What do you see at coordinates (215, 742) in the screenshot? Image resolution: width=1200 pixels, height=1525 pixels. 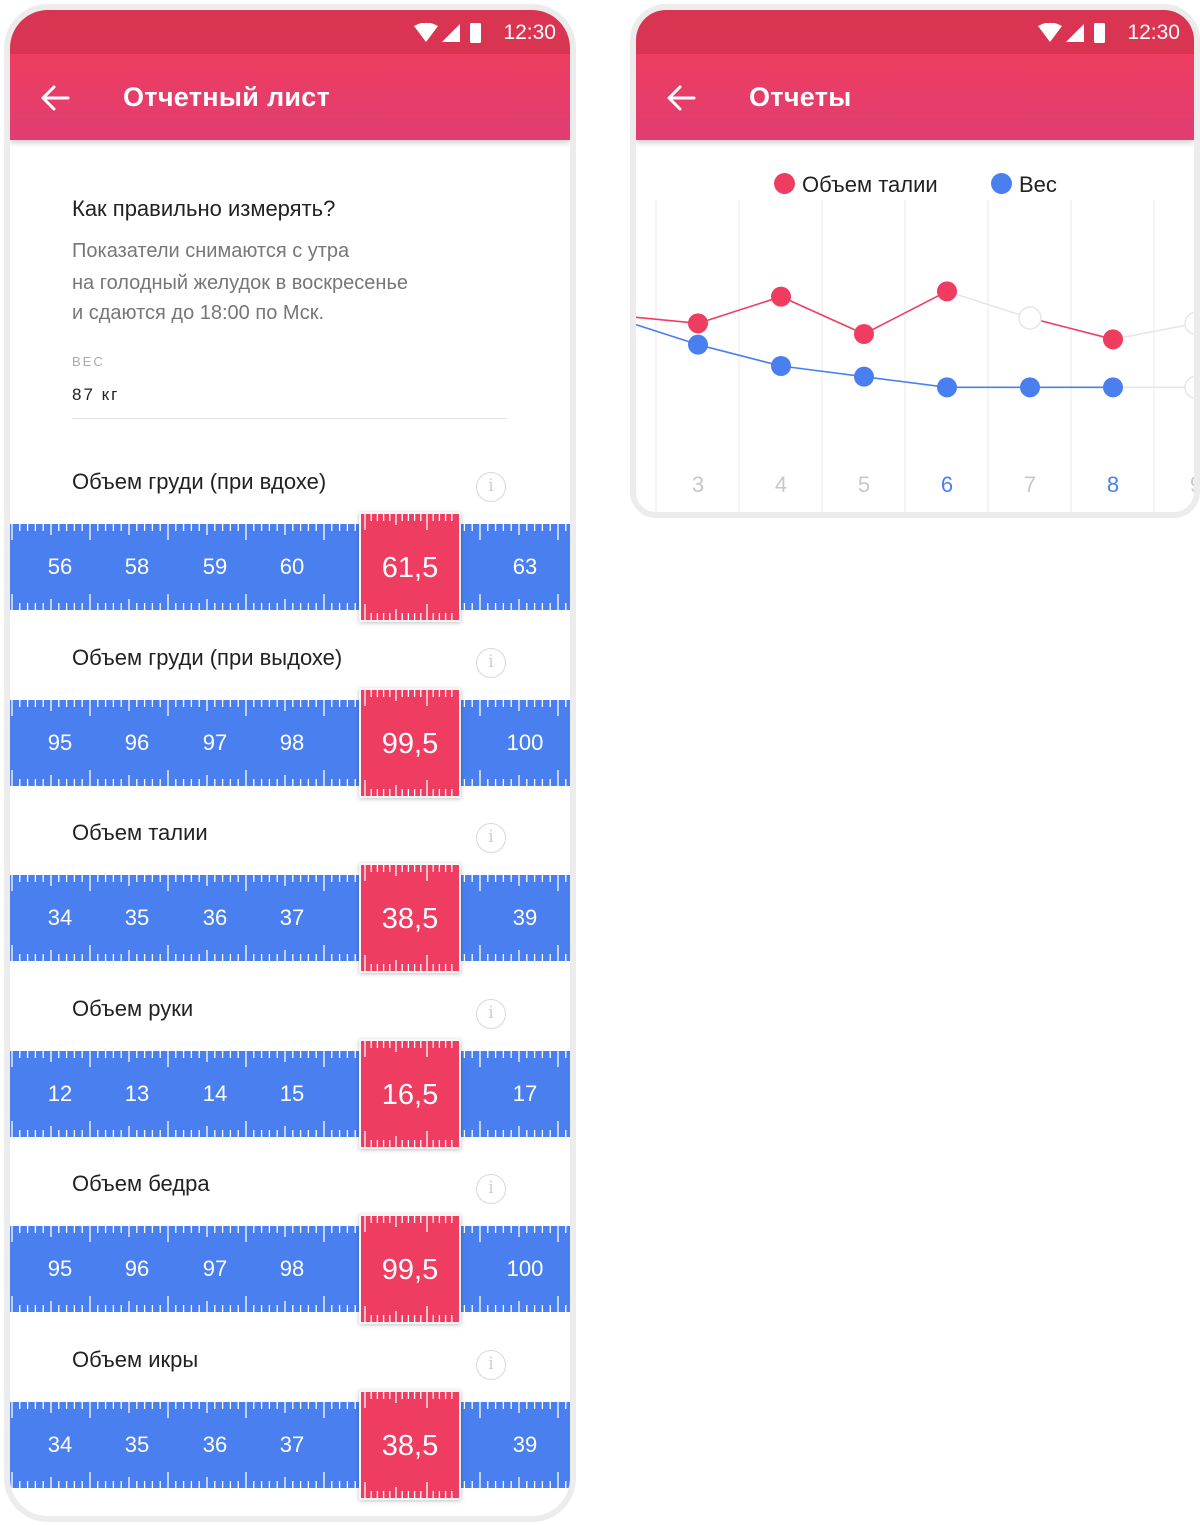 I see `tape-tick-label: 97` at bounding box center [215, 742].